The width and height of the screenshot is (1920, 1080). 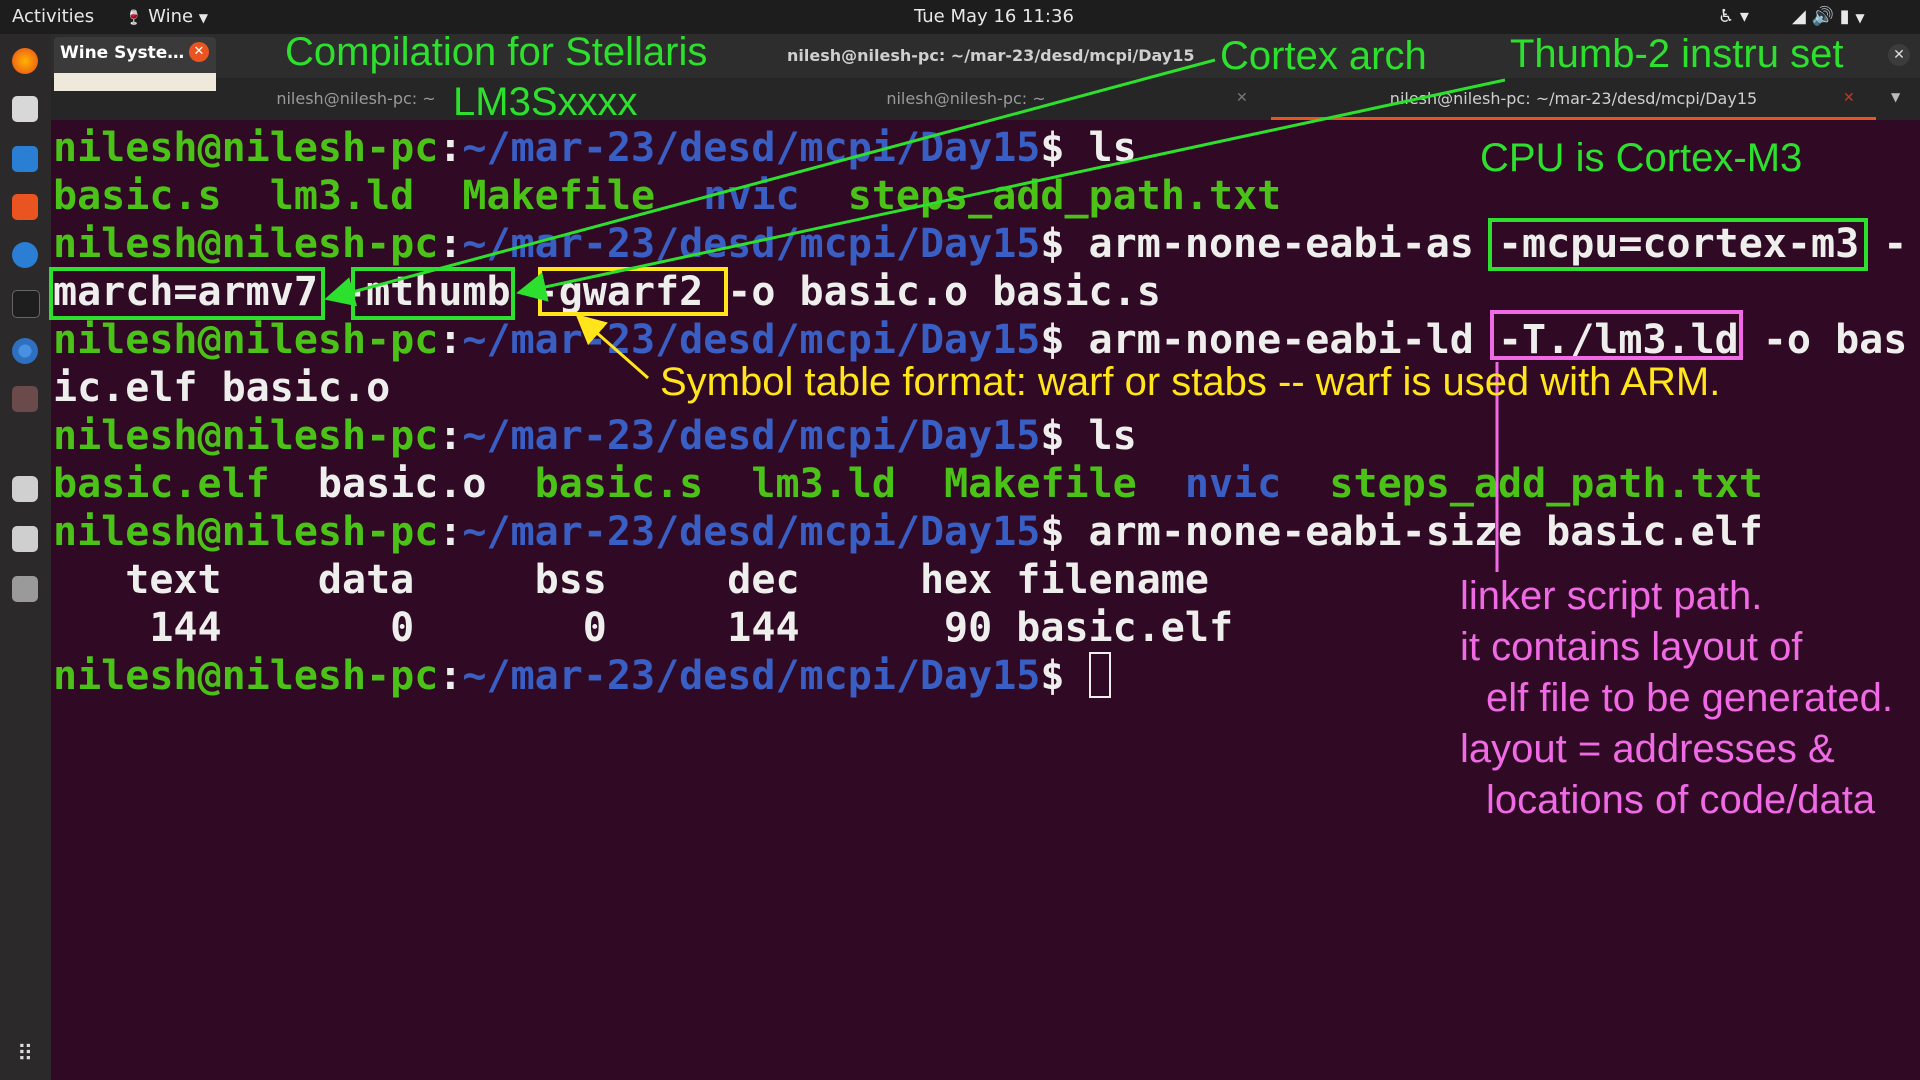 I want to click on annotation-cpu: CPU is Cortex-M3, so click(x=1641, y=158).